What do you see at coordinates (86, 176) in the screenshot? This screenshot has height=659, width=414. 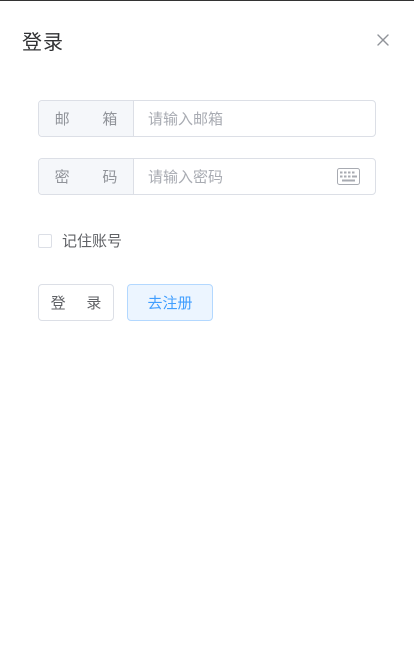 I see `password-field-label: 密 码` at bounding box center [86, 176].